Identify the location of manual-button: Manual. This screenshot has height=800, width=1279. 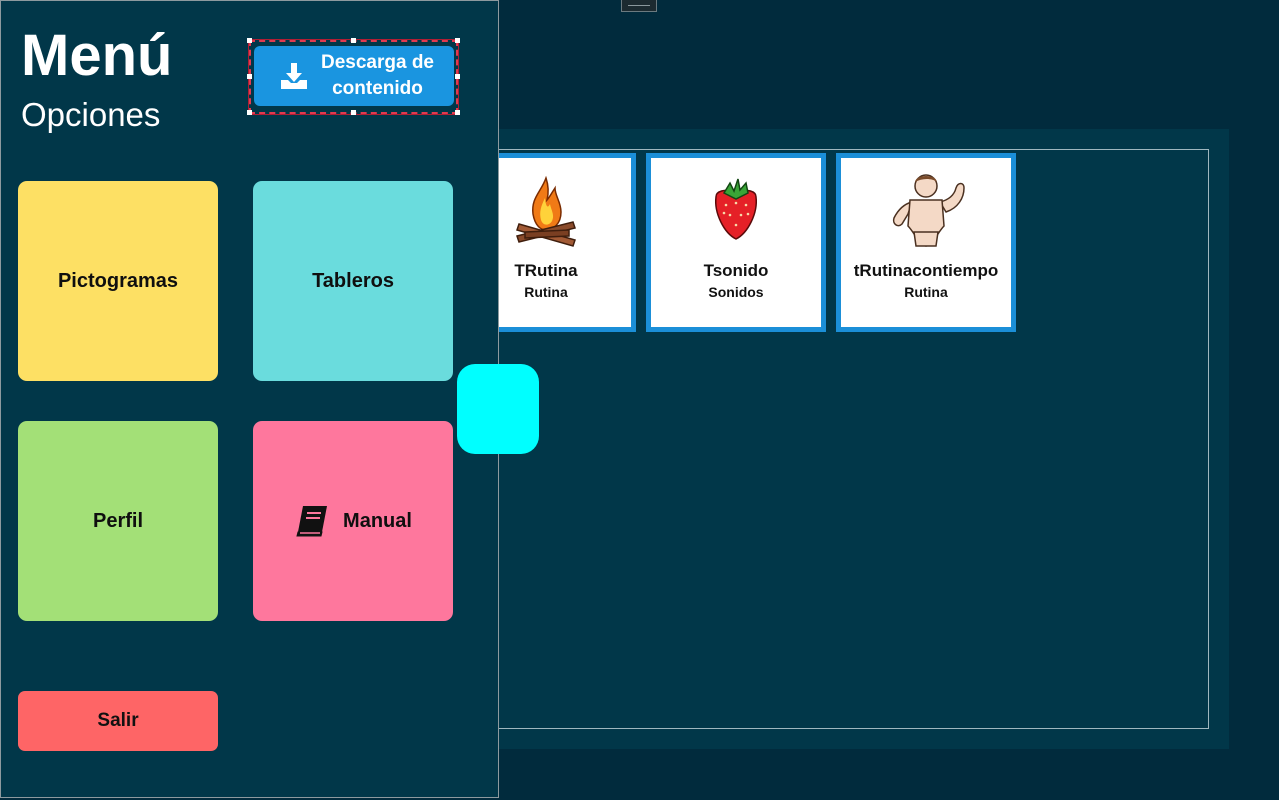
(353, 521).